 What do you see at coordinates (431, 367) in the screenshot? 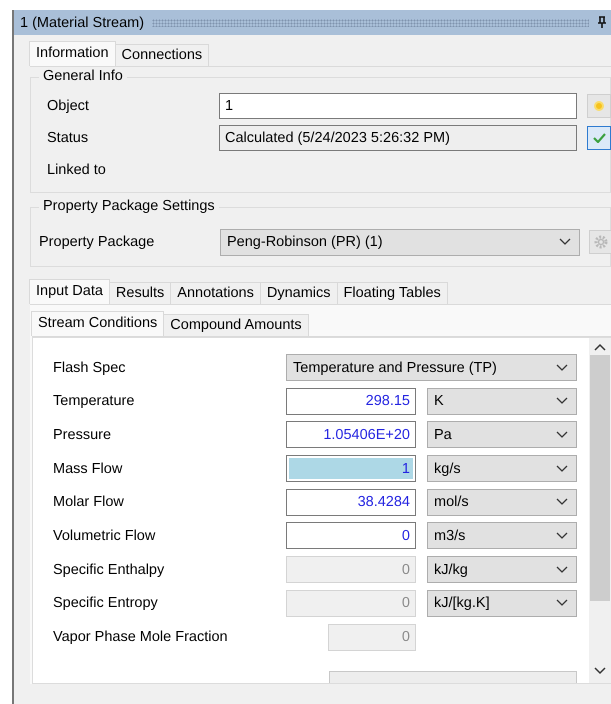
I see `flash-spec-dropdown: Temperature and Pressure (TP)` at bounding box center [431, 367].